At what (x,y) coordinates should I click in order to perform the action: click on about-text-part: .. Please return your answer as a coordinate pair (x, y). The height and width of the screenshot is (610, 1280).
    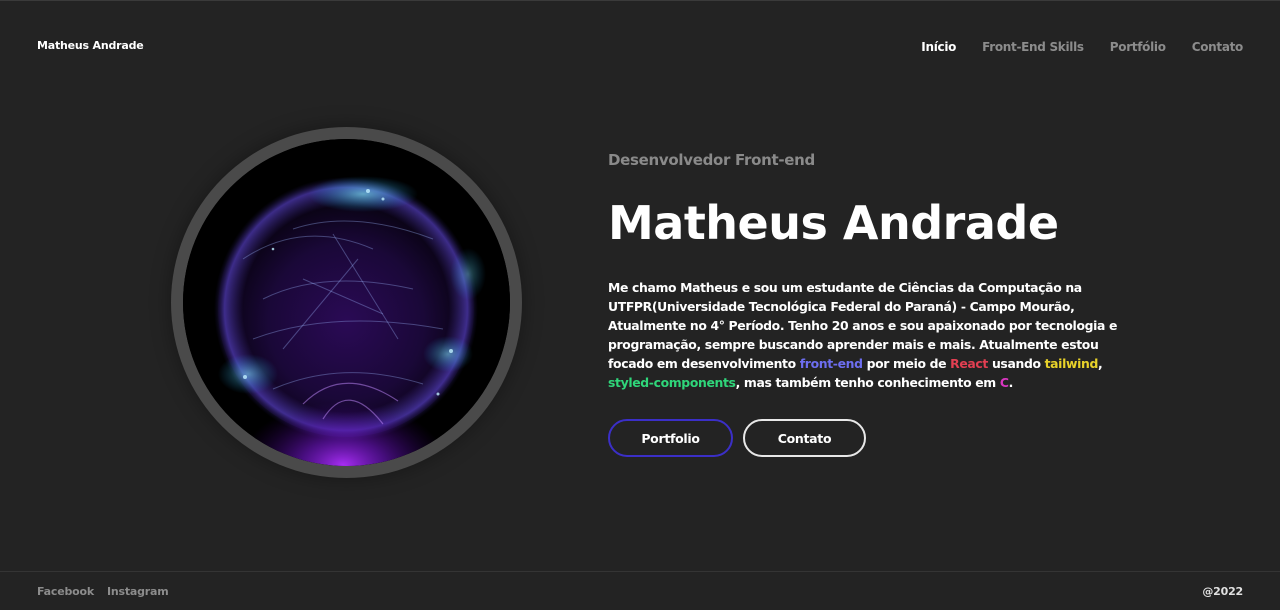
    Looking at the image, I should click on (1011, 382).